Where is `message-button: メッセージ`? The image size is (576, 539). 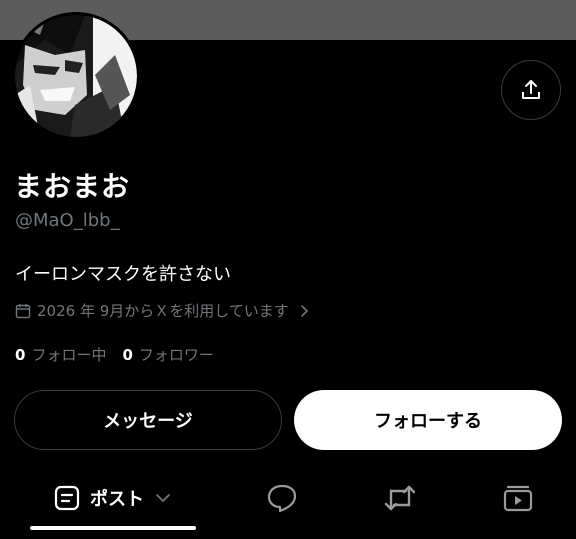 message-button: メッセージ is located at coordinates (148, 420).